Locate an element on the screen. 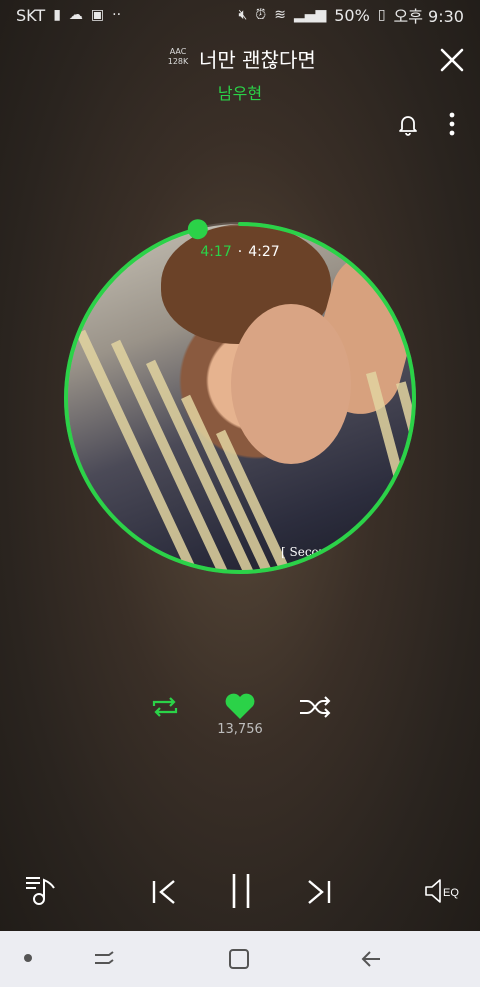 This screenshot has width=480, height=987. next-icon is located at coordinates (319, 892).